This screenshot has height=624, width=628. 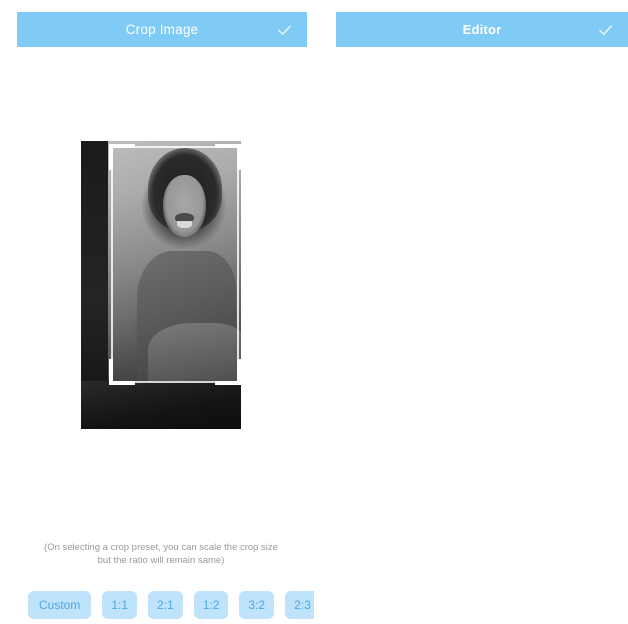 I want to click on crop-edge-top, so click(x=175, y=147).